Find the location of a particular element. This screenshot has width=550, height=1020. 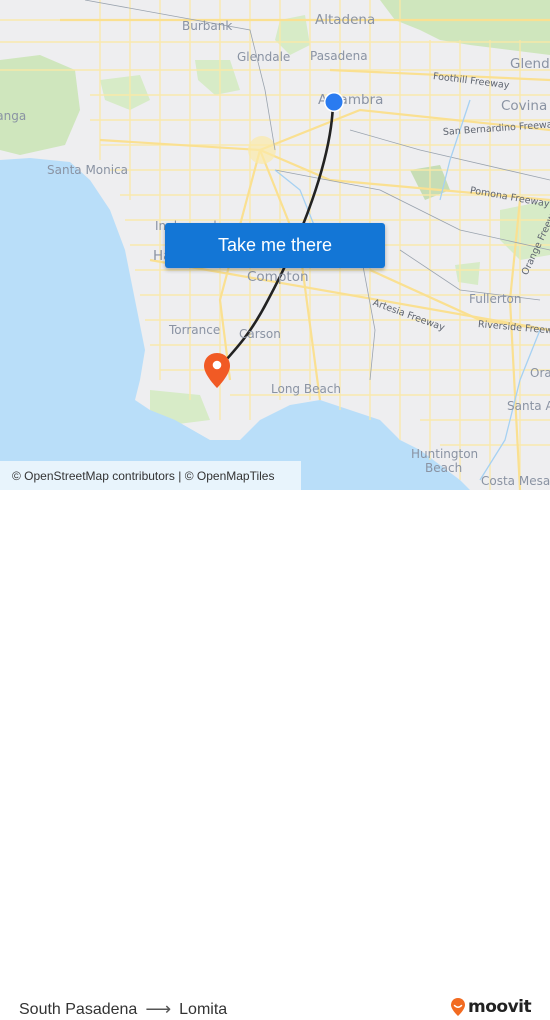

place-label: Altadena is located at coordinates (345, 20).